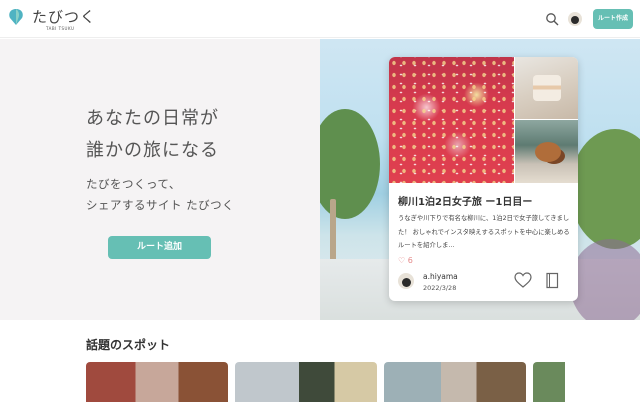  I want to click on card-main-photo, so click(451, 120).